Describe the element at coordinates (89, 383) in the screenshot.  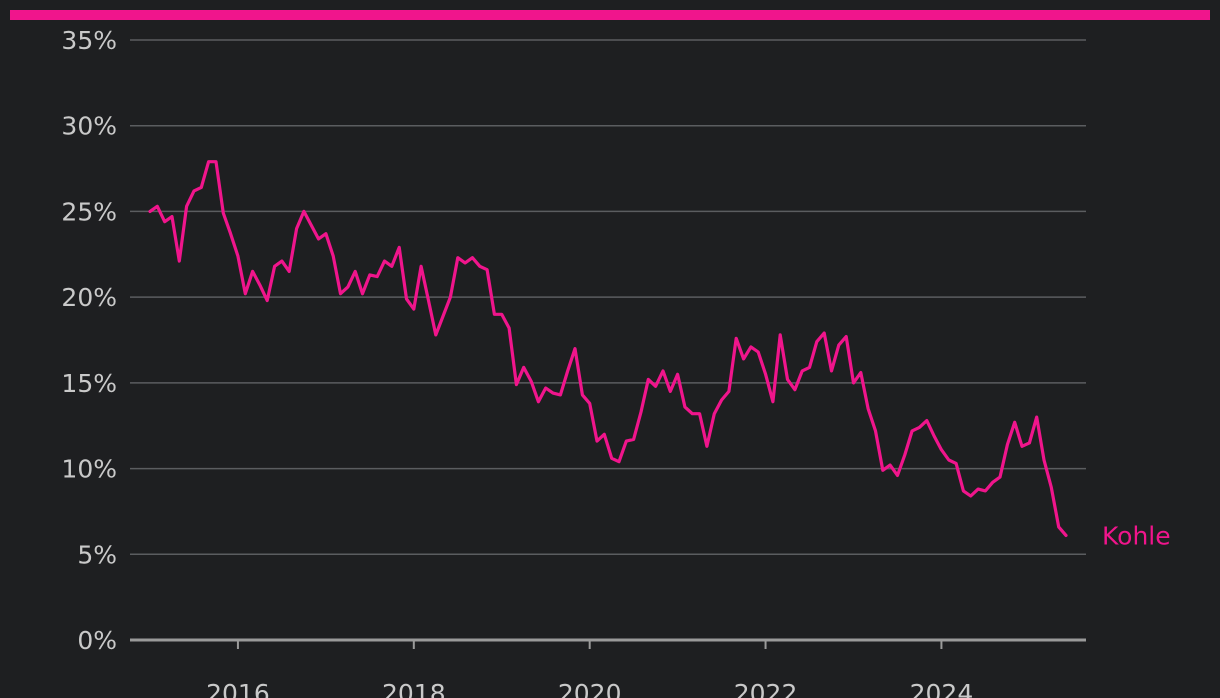
I see `y-tick-label: 15%` at that location.